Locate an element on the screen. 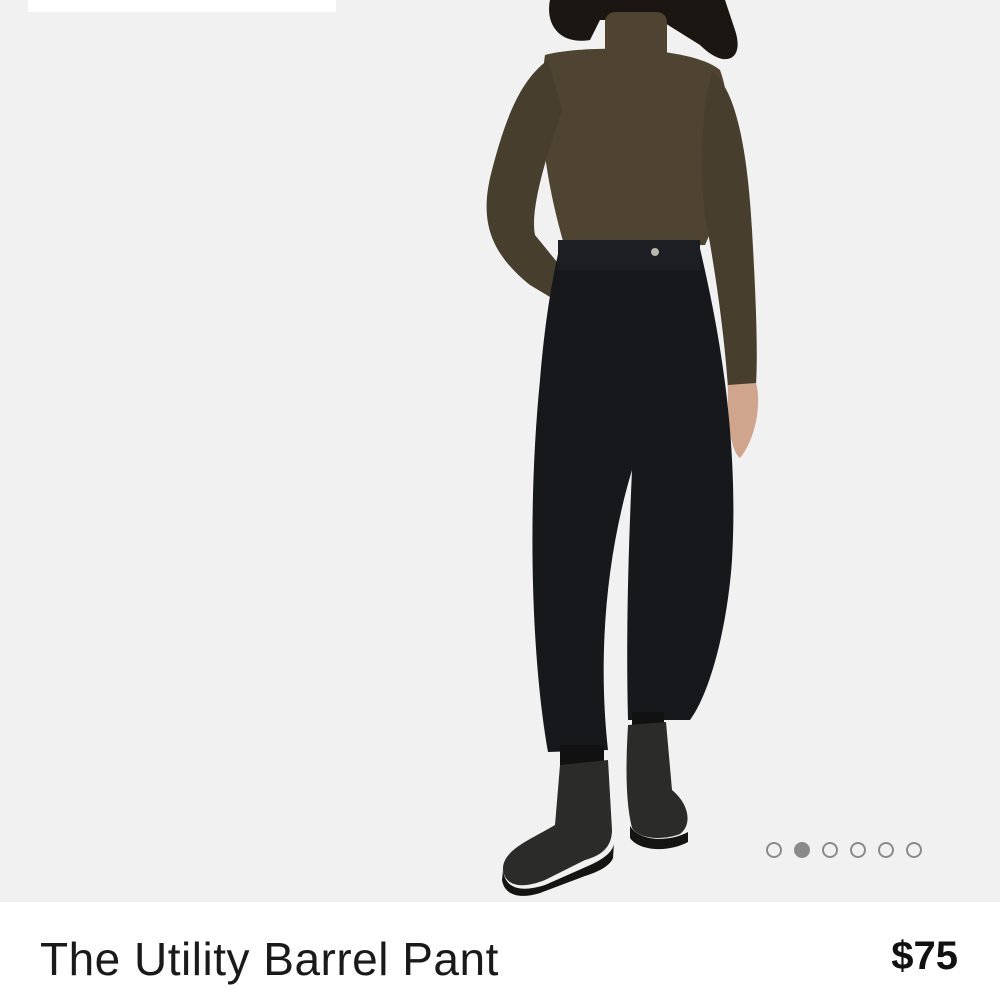 The height and width of the screenshot is (1000, 1000). pants-button is located at coordinates (655, 252).